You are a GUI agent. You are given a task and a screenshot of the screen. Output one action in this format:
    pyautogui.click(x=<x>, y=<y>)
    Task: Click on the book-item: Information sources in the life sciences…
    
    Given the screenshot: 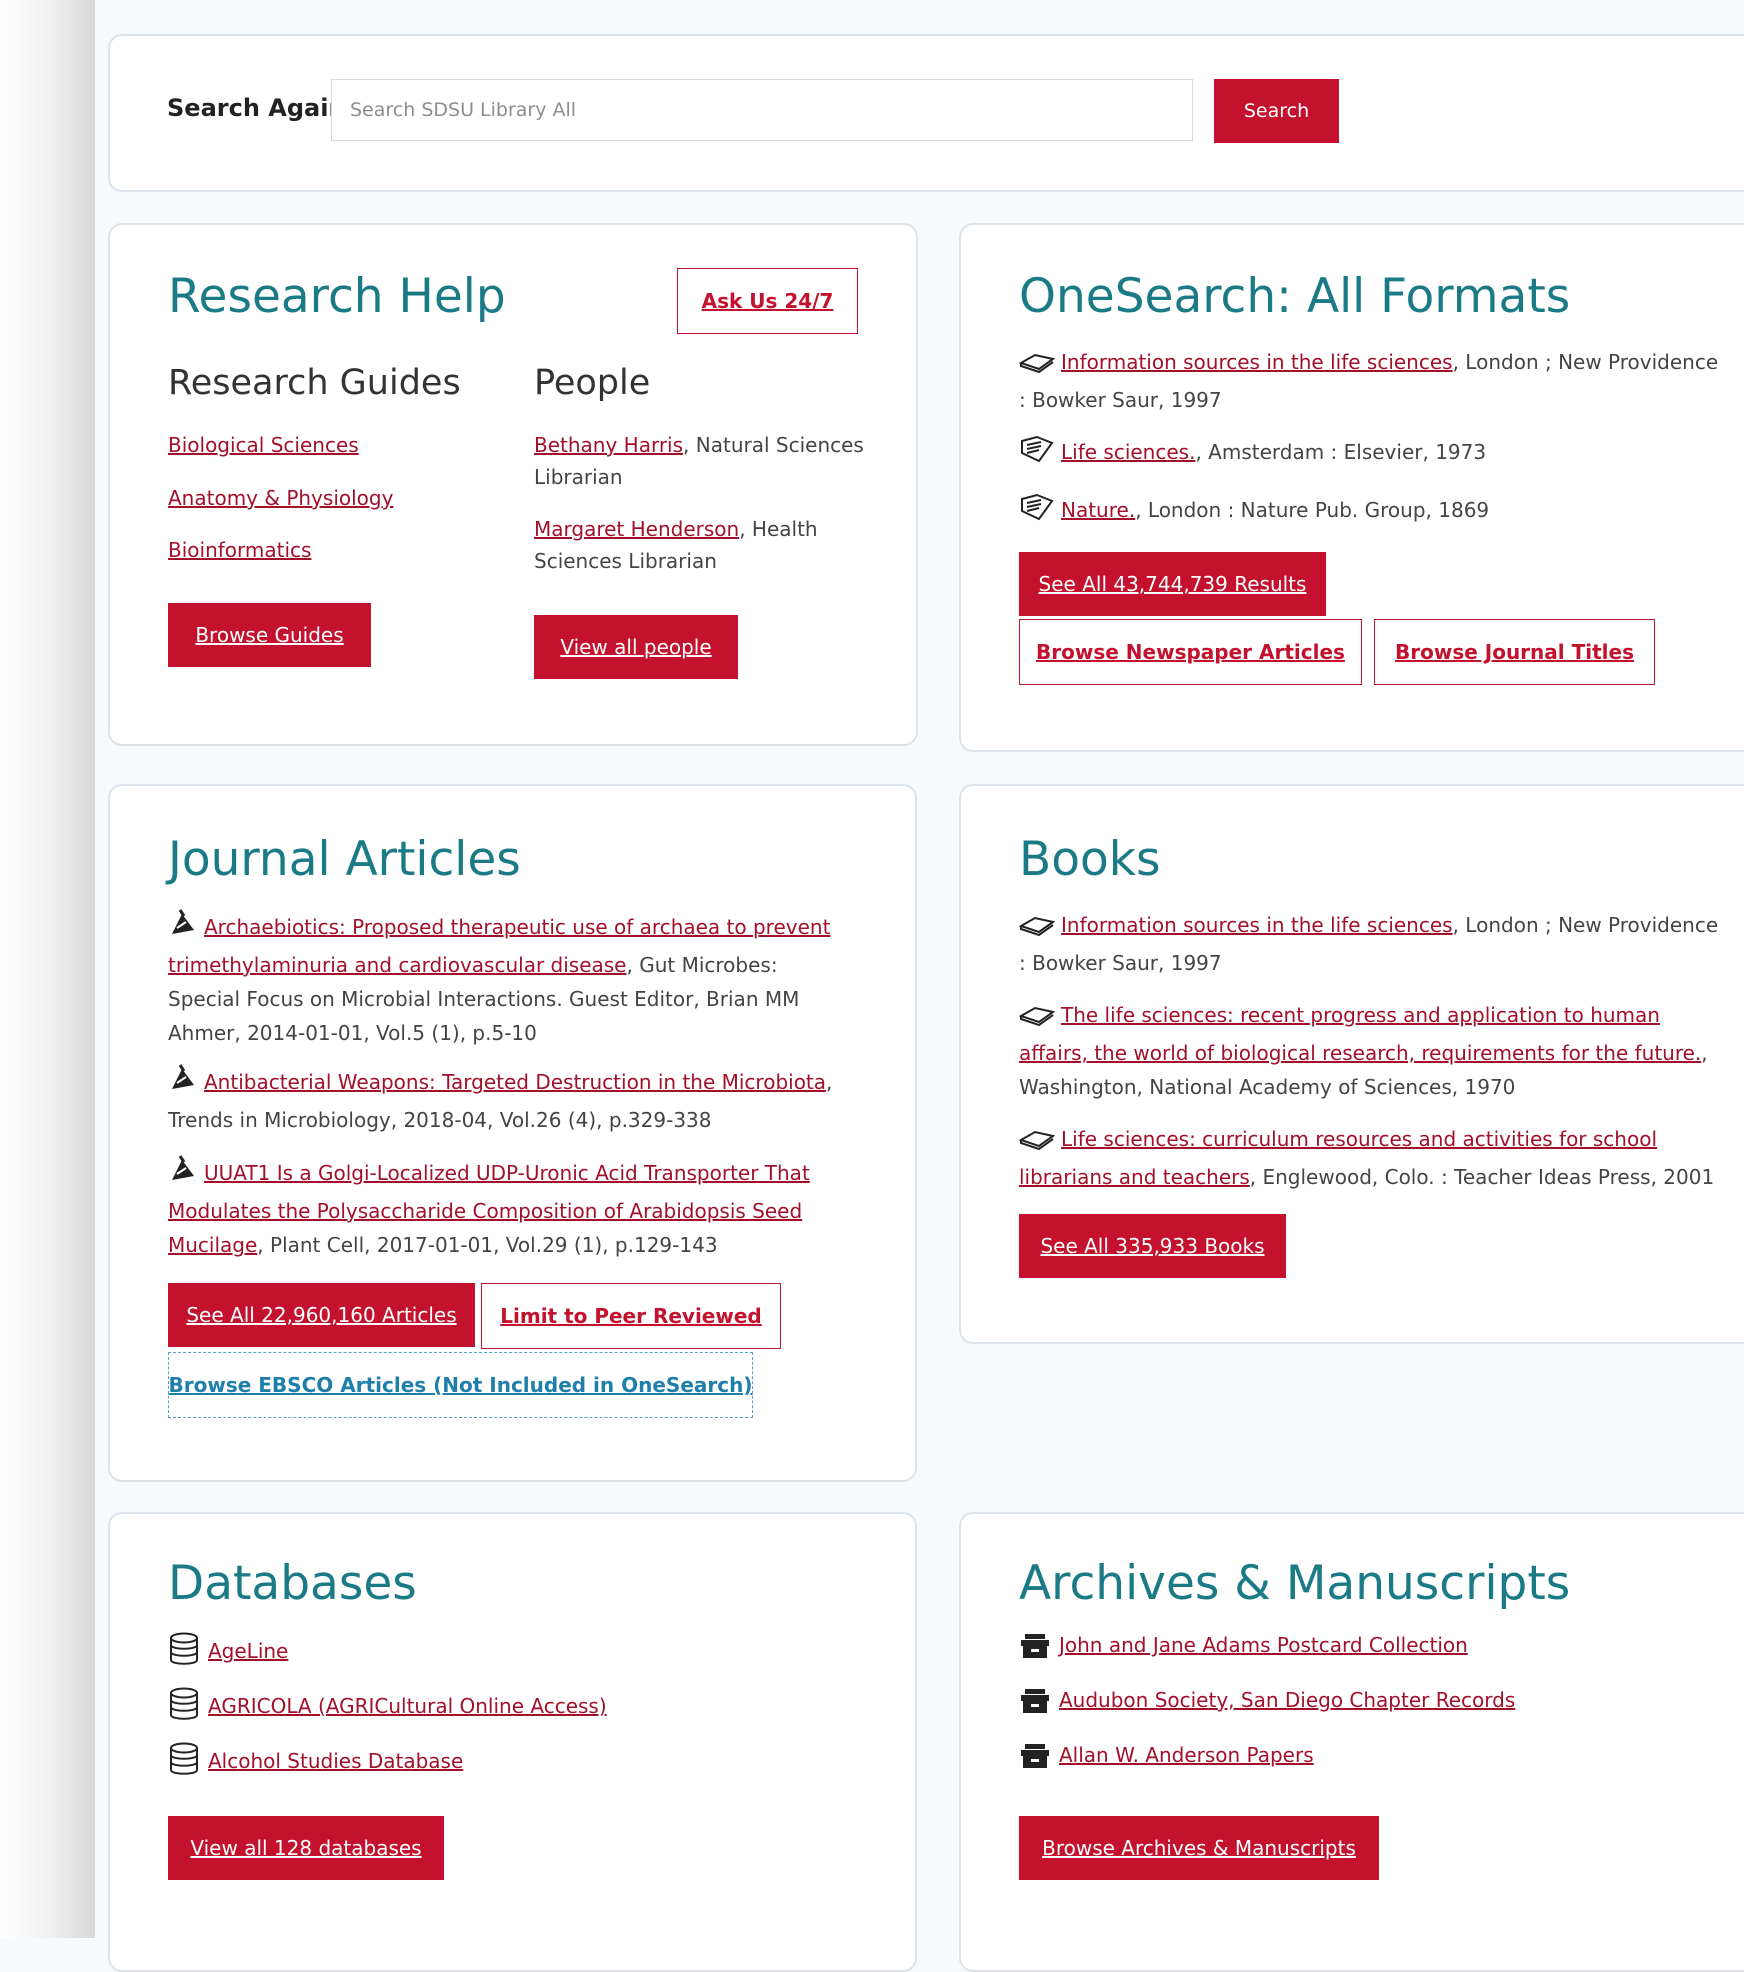 What is the action you would take?
    pyautogui.click(x=1368, y=944)
    